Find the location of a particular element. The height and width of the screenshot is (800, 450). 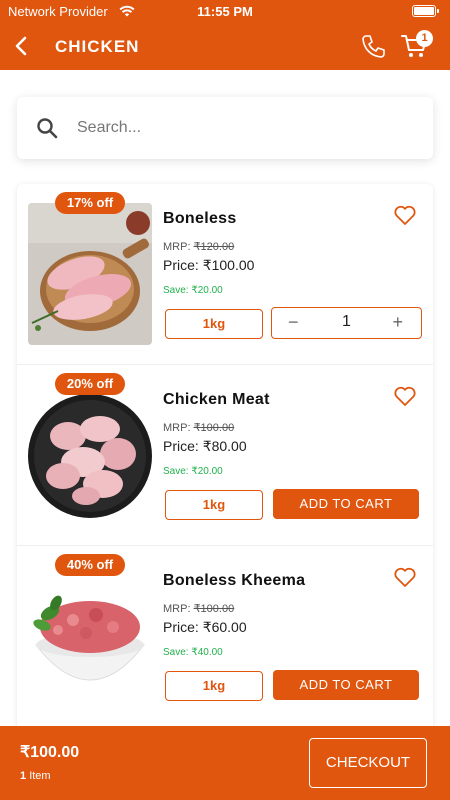

mrp-row: MRP: ₹120.00 is located at coordinates (198, 246).